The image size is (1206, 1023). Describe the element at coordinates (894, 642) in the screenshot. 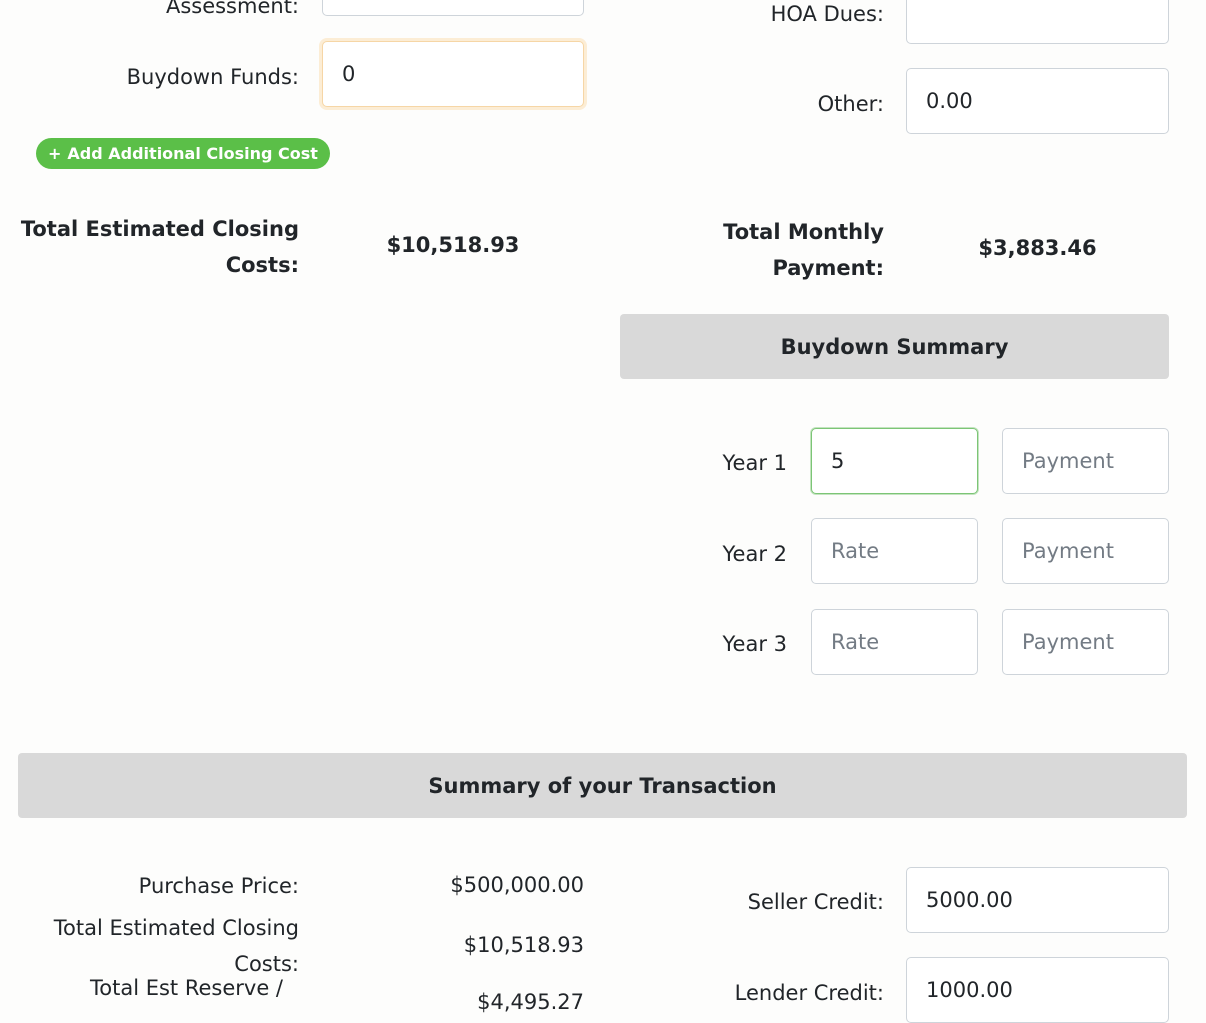

I see `buydown-year-3-rate-input` at that location.